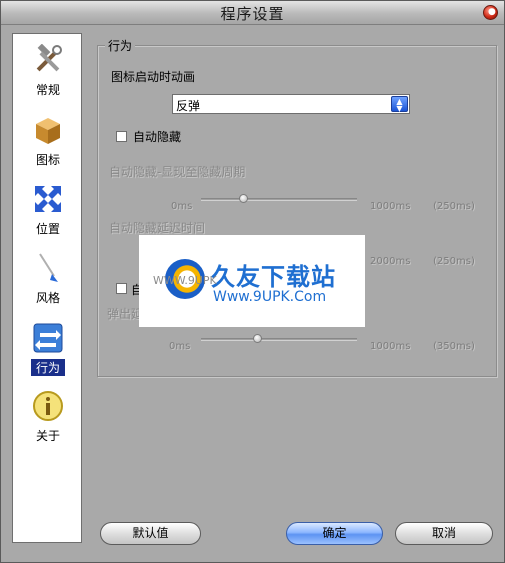  Describe the element at coordinates (454, 261) in the screenshot. I see `slider2-value-label: (250ms)` at that location.